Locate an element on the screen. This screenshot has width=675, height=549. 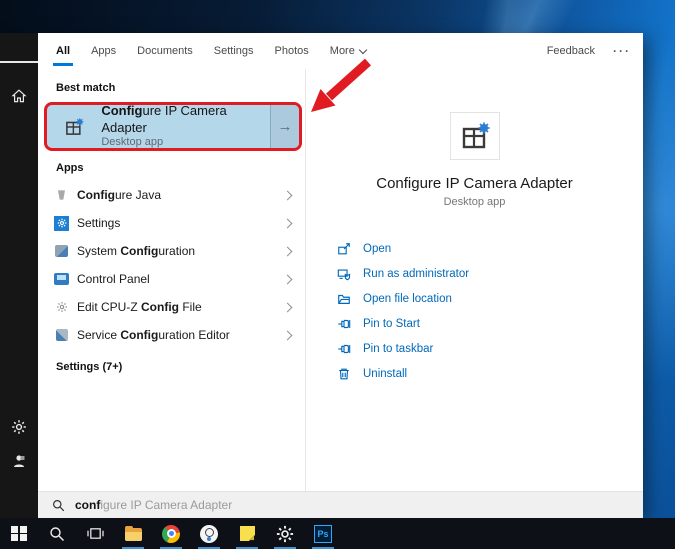
sticky-notes-button is located at coordinates (247, 533).